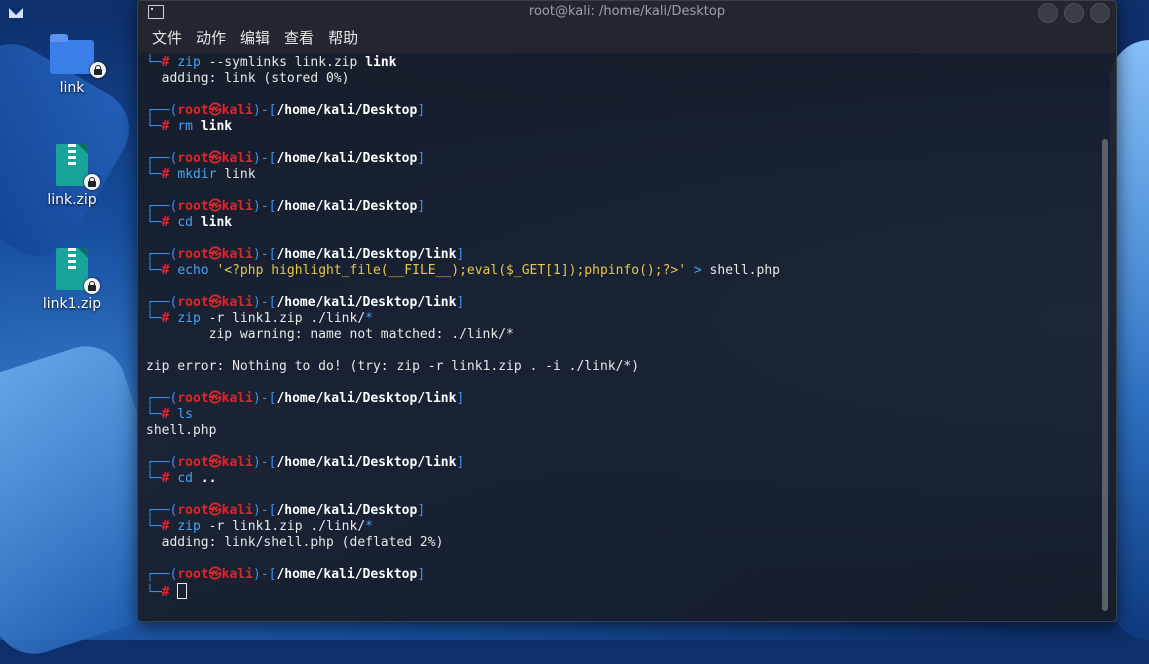 The height and width of the screenshot is (664, 1149). I want to click on desktop-icon-label: link.zip, so click(72, 200).